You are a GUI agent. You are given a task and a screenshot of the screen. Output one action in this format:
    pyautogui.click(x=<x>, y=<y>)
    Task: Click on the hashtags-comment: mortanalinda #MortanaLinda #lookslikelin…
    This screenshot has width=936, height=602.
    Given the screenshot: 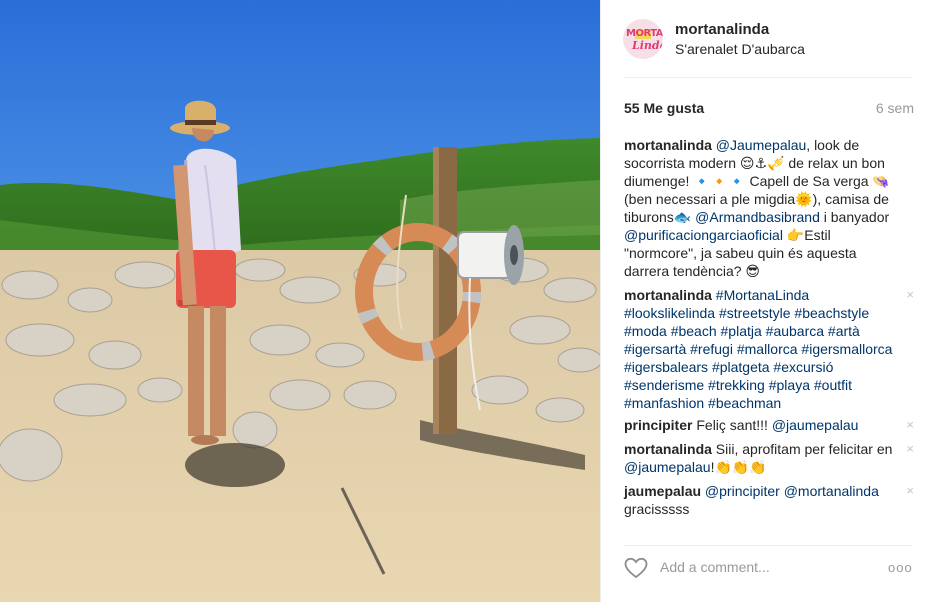 What is the action you would take?
    pyautogui.click(x=770, y=349)
    